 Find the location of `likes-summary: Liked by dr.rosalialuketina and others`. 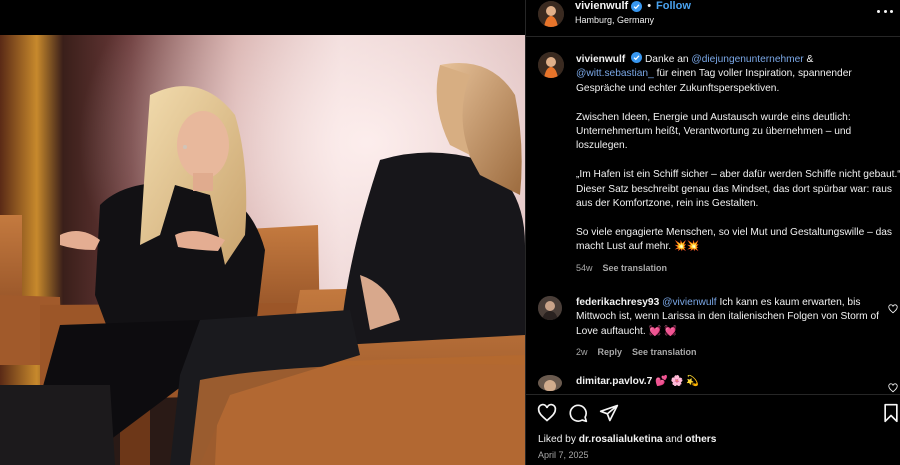

likes-summary: Liked by dr.rosalialuketina and others is located at coordinates (627, 439).